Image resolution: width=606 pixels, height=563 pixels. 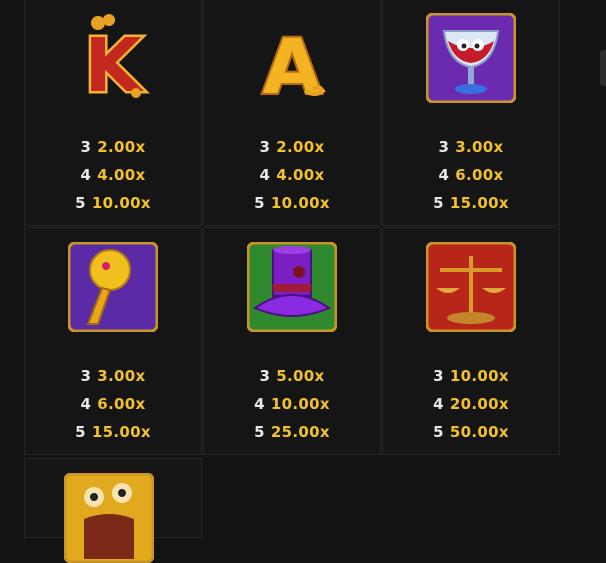 I want to click on paytable-cell-top-hat: 3 5.00x 4 10.00x 5 25.00x, so click(x=292, y=341).